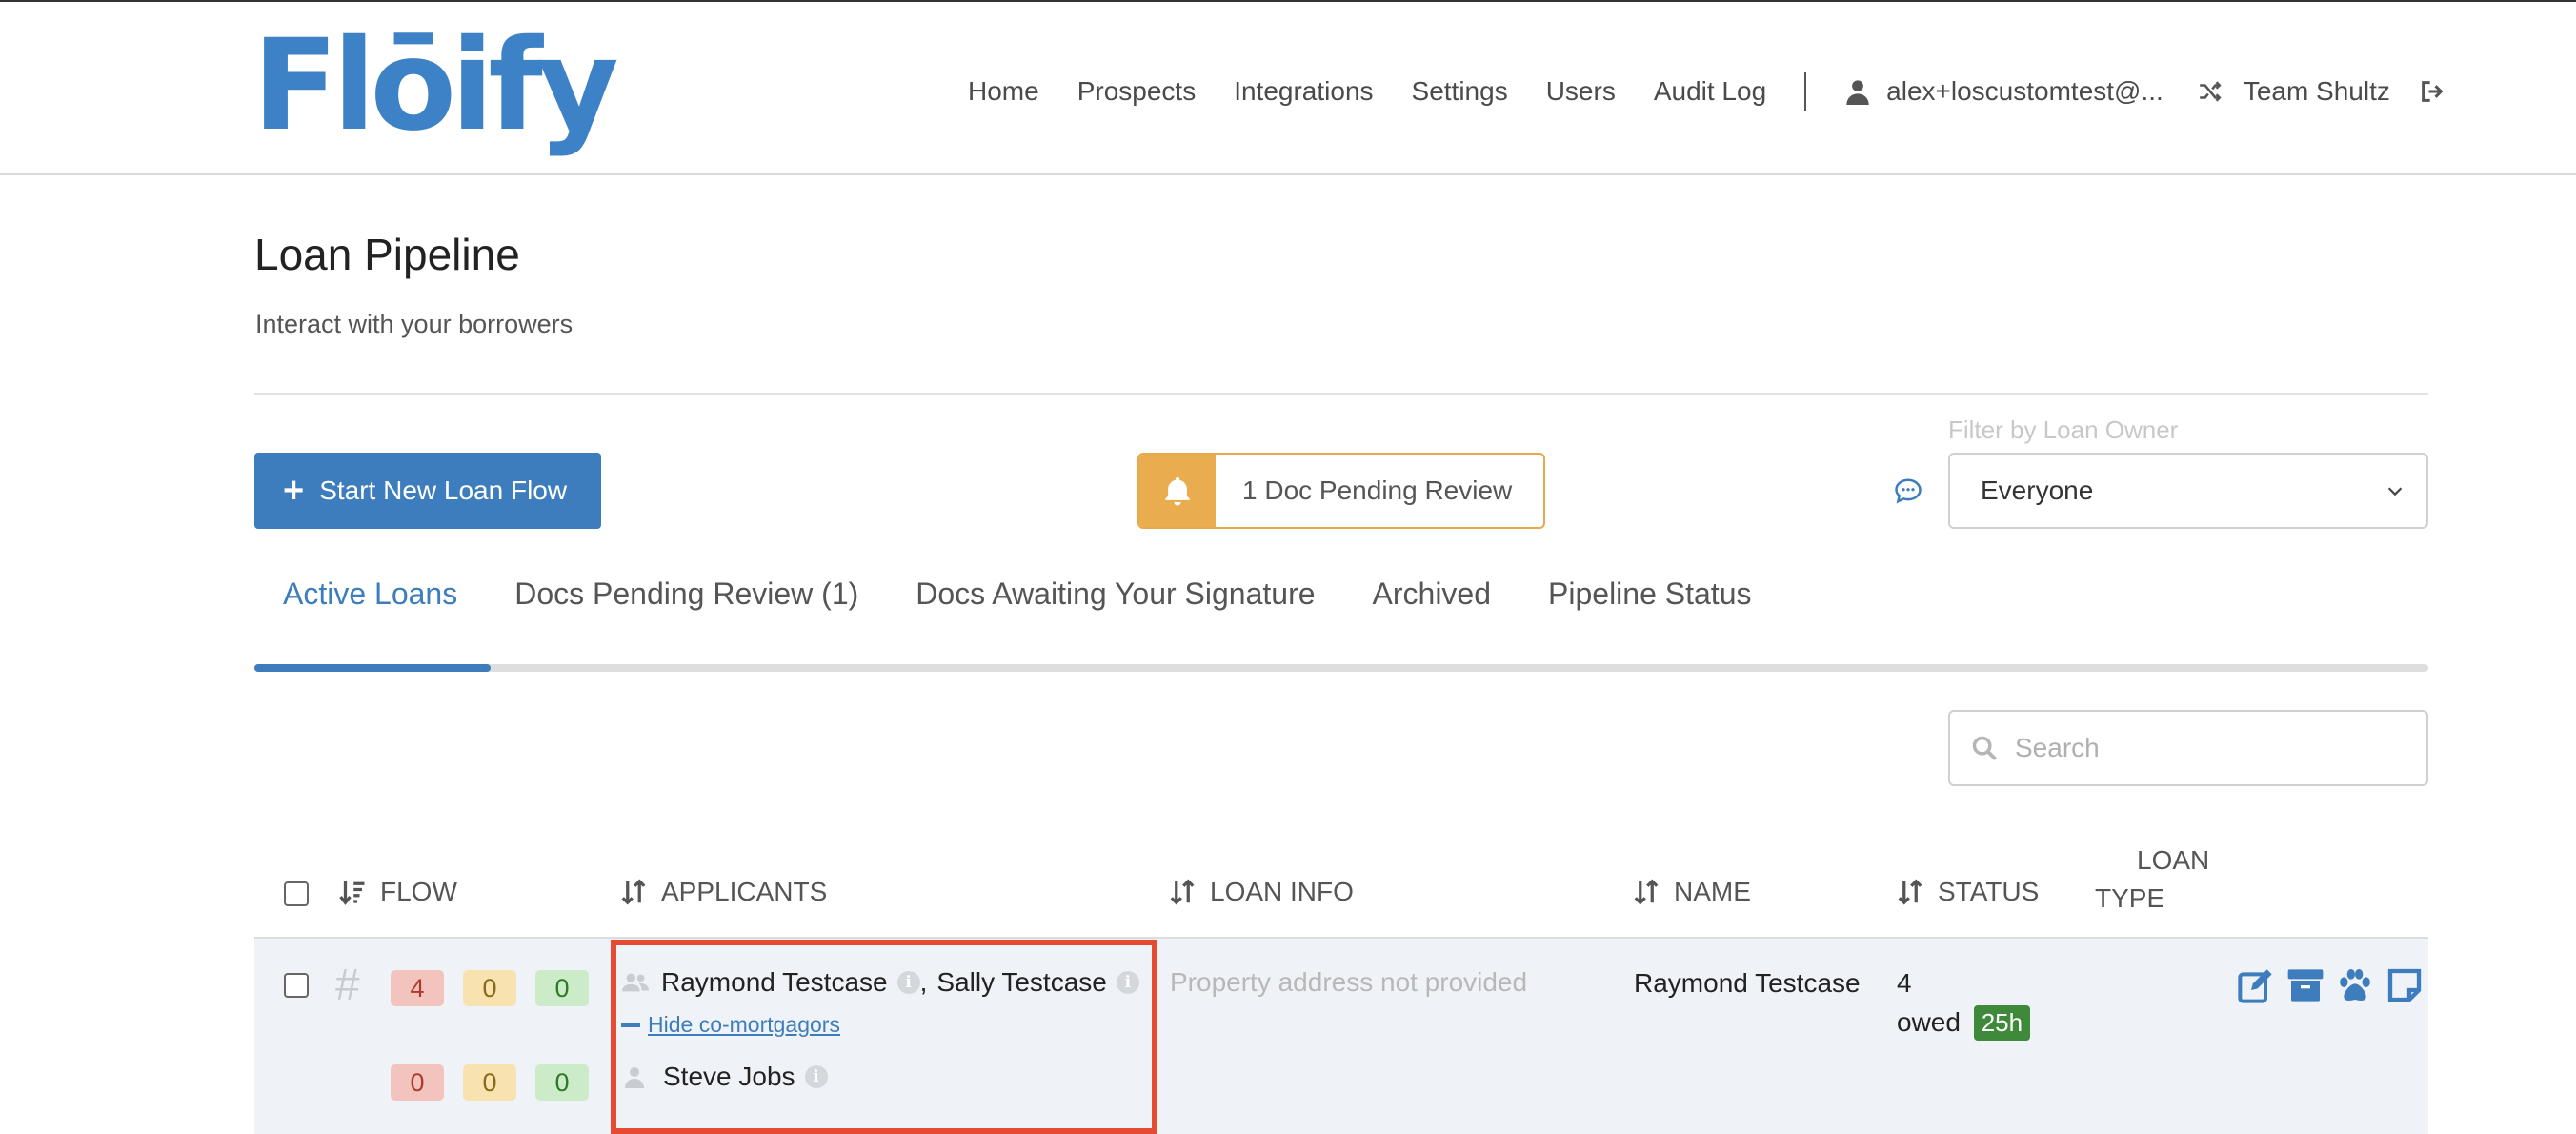  Describe the element at coordinates (1341, 394) in the screenshot. I see `divider` at that location.